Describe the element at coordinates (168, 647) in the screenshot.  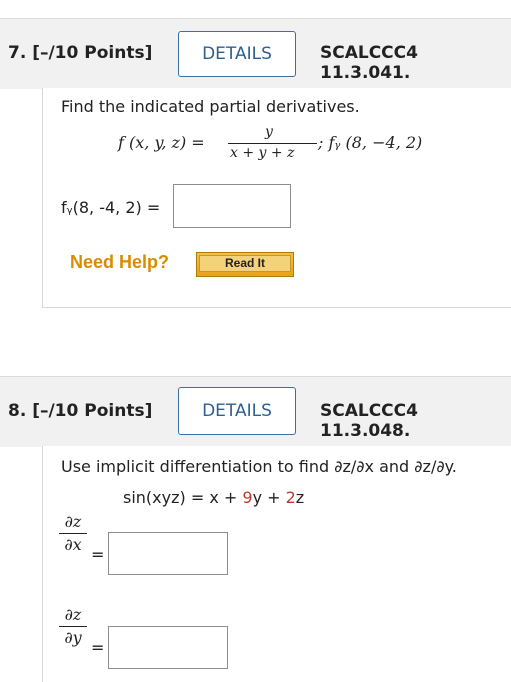
I see `answer-input-dzdy` at that location.